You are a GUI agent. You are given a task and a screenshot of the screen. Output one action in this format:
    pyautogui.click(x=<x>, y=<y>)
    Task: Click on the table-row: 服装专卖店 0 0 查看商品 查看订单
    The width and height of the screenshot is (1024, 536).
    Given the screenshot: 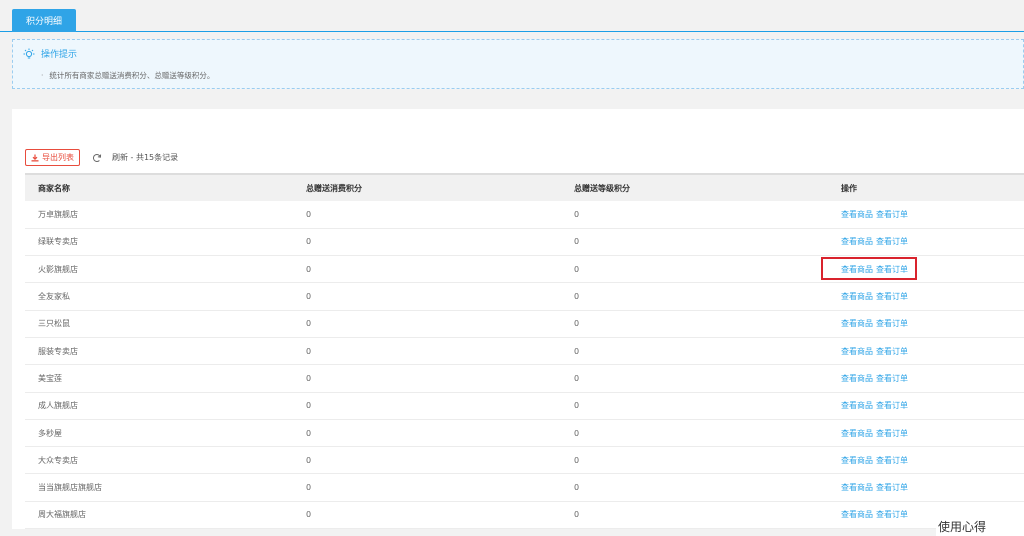 What is the action you would take?
    pyautogui.click(x=524, y=351)
    